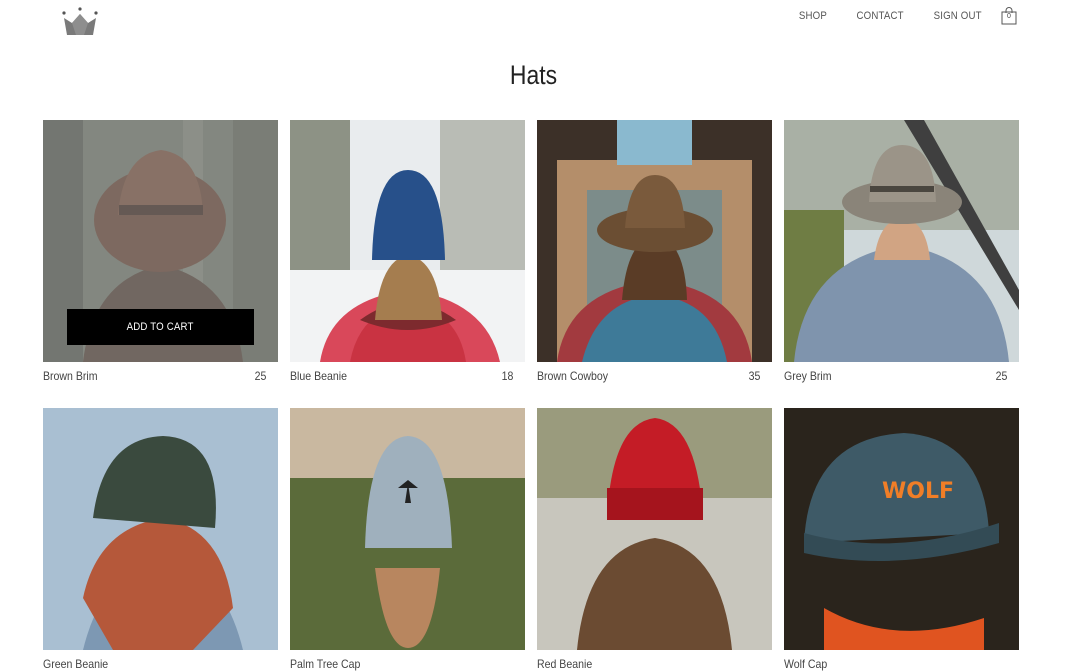 The height and width of the screenshot is (671, 1067). What do you see at coordinates (160, 664) in the screenshot?
I see `product-meta: Green Beanie` at bounding box center [160, 664].